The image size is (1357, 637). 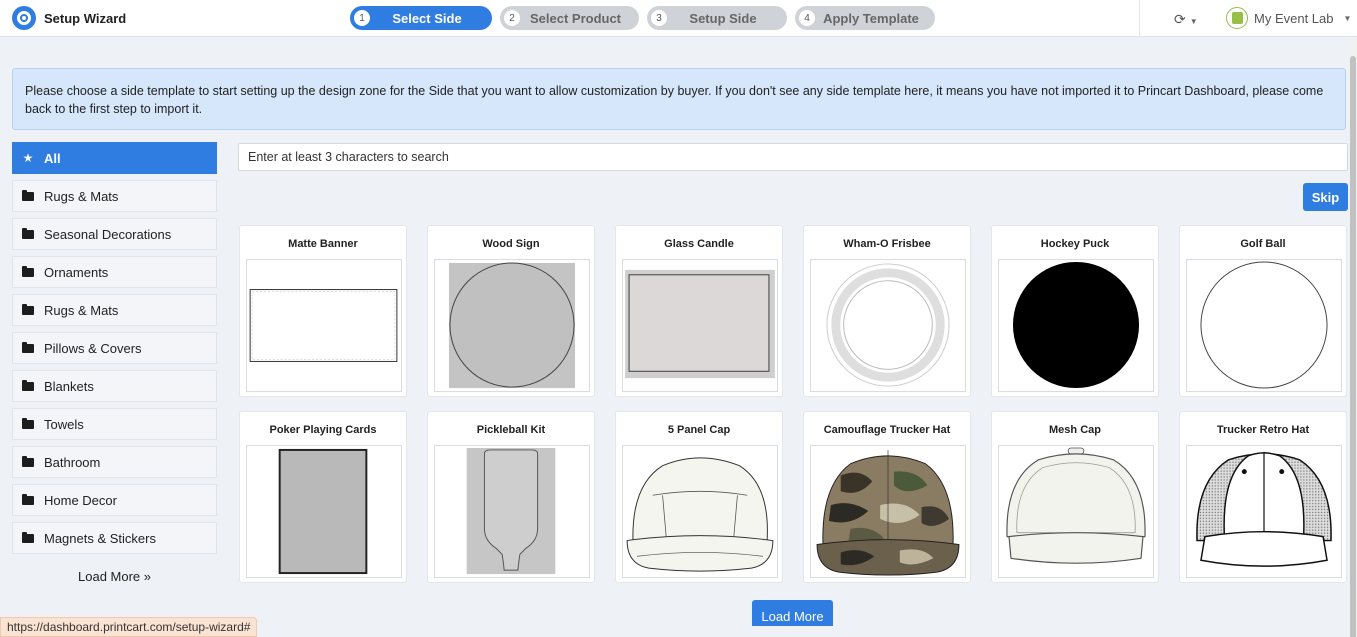 I want to click on step-number: 1, so click(x=362, y=18).